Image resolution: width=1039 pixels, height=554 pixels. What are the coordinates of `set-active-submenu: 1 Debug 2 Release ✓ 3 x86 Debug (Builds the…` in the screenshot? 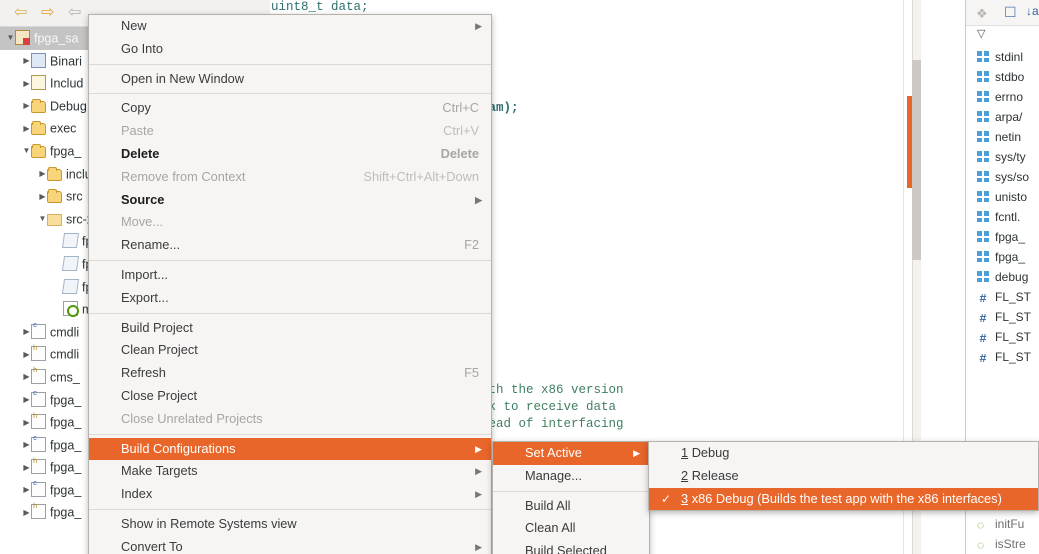 It's located at (843, 476).